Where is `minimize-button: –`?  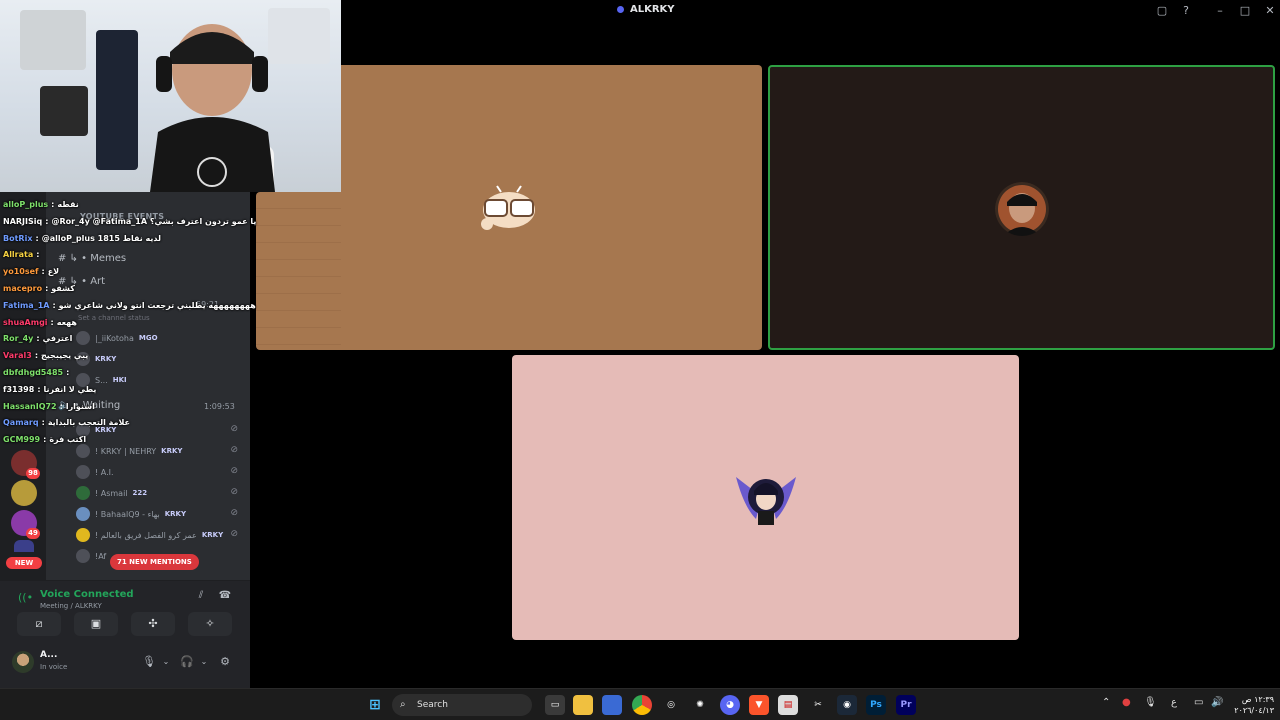
minimize-button: – is located at coordinates (1220, 11).